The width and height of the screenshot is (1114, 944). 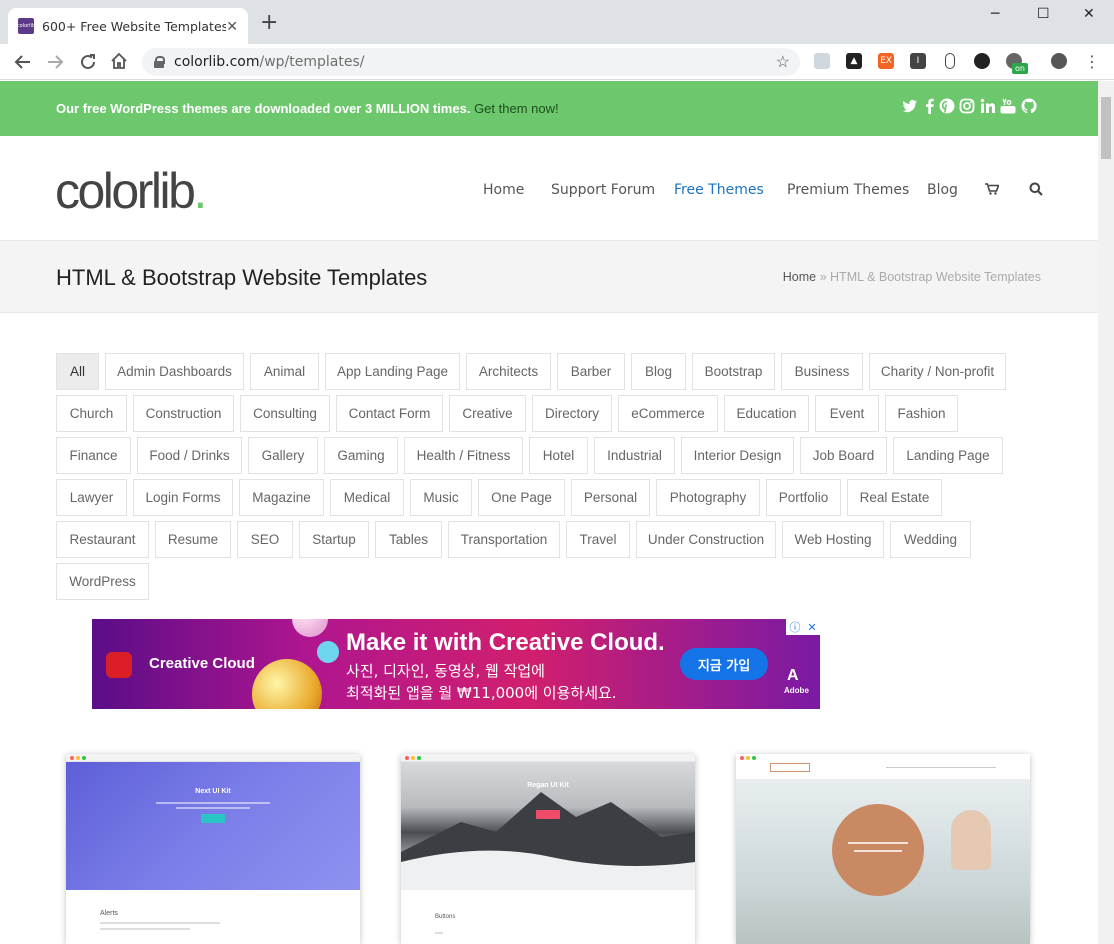 I want to click on tag-health-fitness: Health / Fitness, so click(x=463, y=455).